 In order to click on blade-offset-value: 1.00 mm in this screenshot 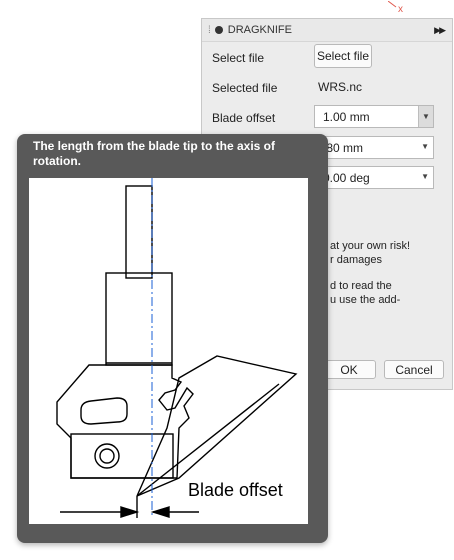, I will do `click(346, 116)`.